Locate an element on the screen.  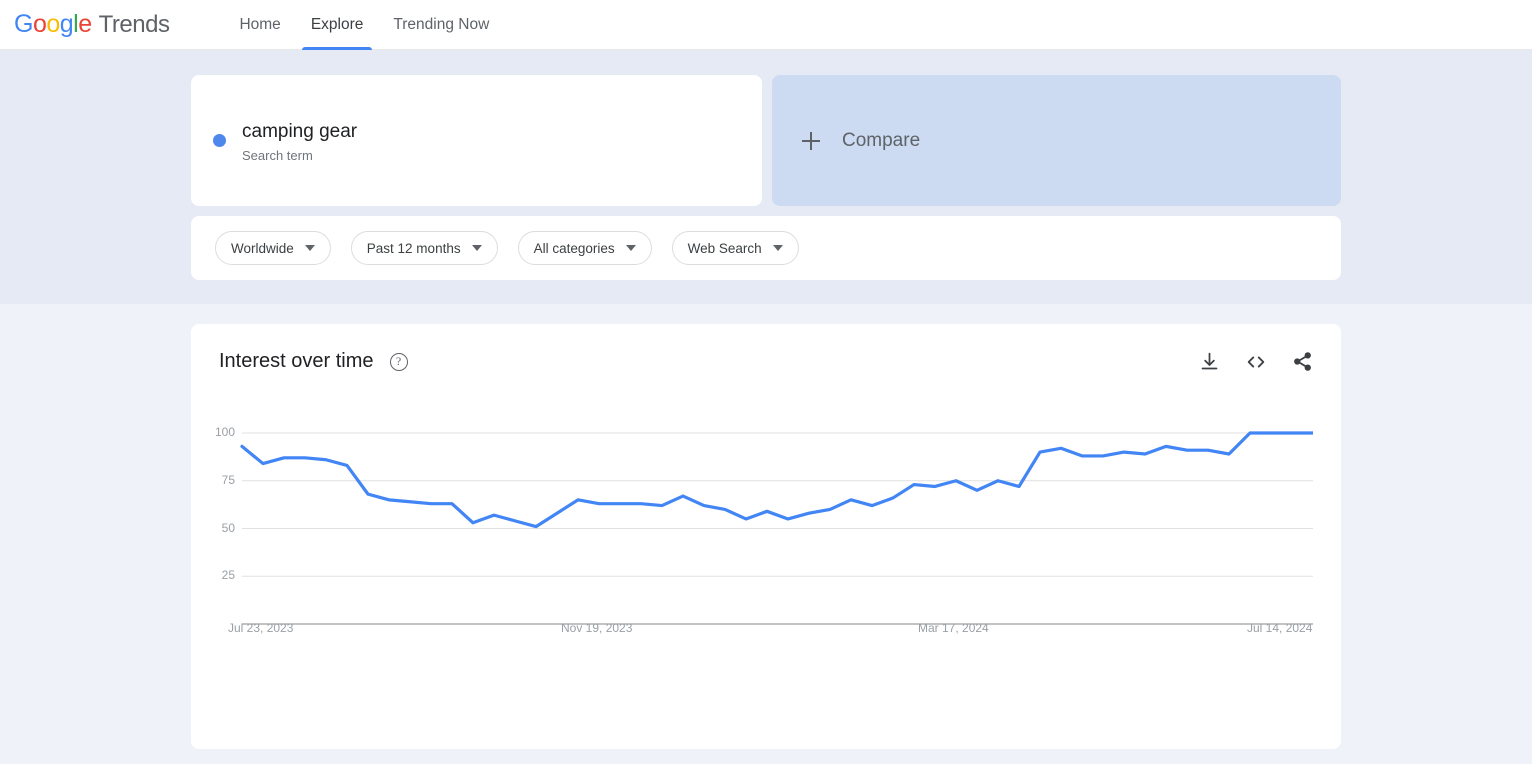
trends-wordmark: Trends is located at coordinates (134, 24).